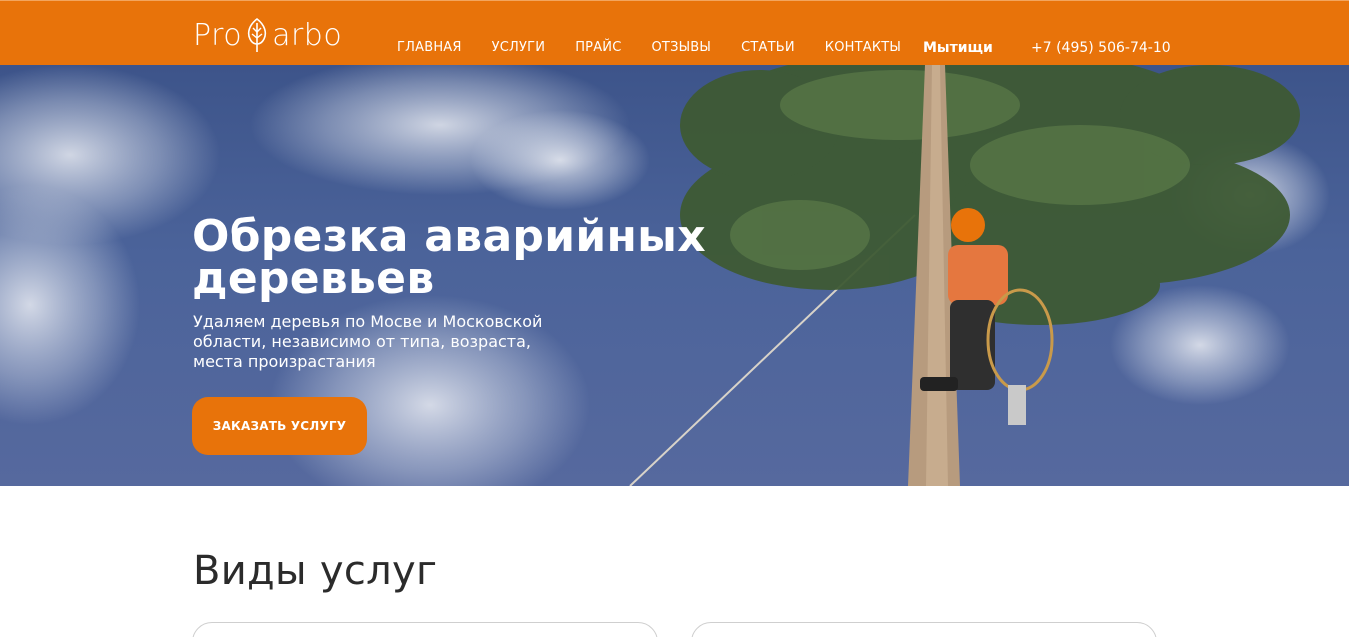 The width and height of the screenshot is (1349, 637). I want to click on services-title: Виды услуг, so click(315, 571).